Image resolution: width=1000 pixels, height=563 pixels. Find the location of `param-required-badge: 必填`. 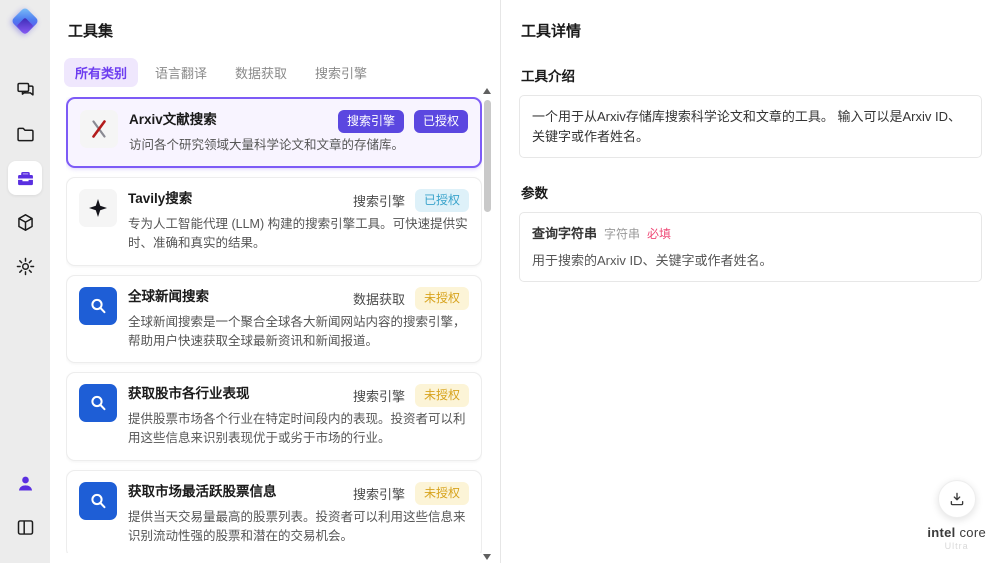

param-required-badge: 必填 is located at coordinates (659, 234).